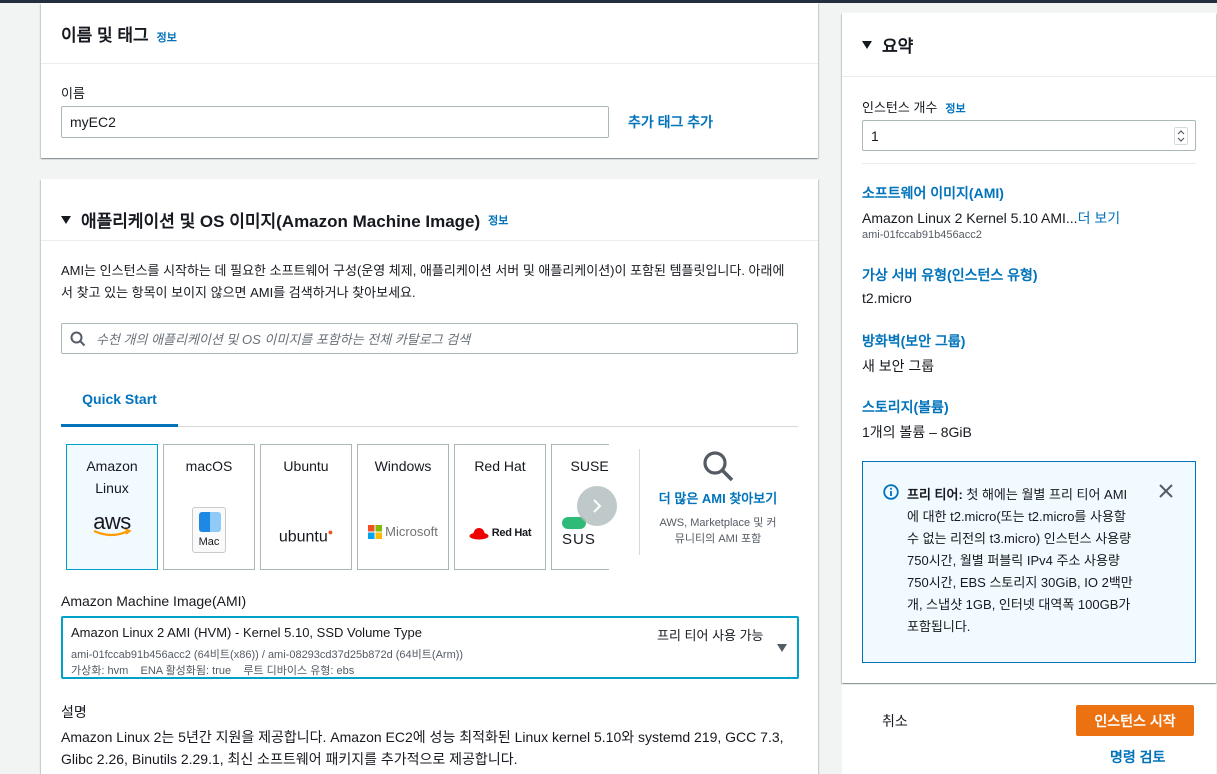 This screenshot has height=774, width=1217. What do you see at coordinates (914, 107) in the screenshot?
I see `instances-label: 인스턴스 개수 정보` at bounding box center [914, 107].